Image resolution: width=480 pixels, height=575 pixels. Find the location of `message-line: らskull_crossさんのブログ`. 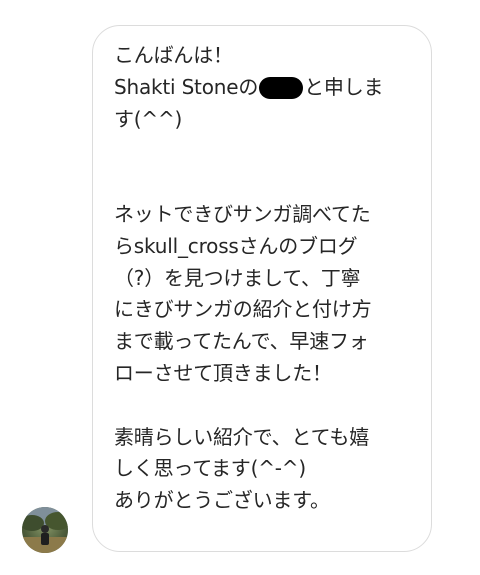

message-line: らskull_crossさんのブログ is located at coordinates (236, 245).